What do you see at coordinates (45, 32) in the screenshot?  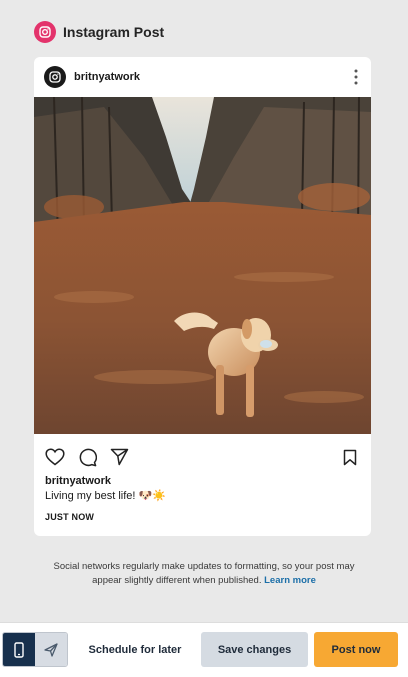 I see `instagram-icon` at bounding box center [45, 32].